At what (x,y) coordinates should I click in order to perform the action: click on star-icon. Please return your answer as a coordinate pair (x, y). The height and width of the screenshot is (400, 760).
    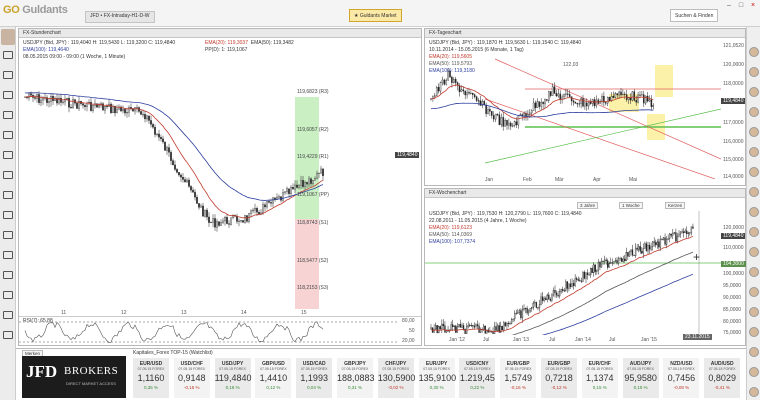
    Looking at the image, I should click on (8, 215).